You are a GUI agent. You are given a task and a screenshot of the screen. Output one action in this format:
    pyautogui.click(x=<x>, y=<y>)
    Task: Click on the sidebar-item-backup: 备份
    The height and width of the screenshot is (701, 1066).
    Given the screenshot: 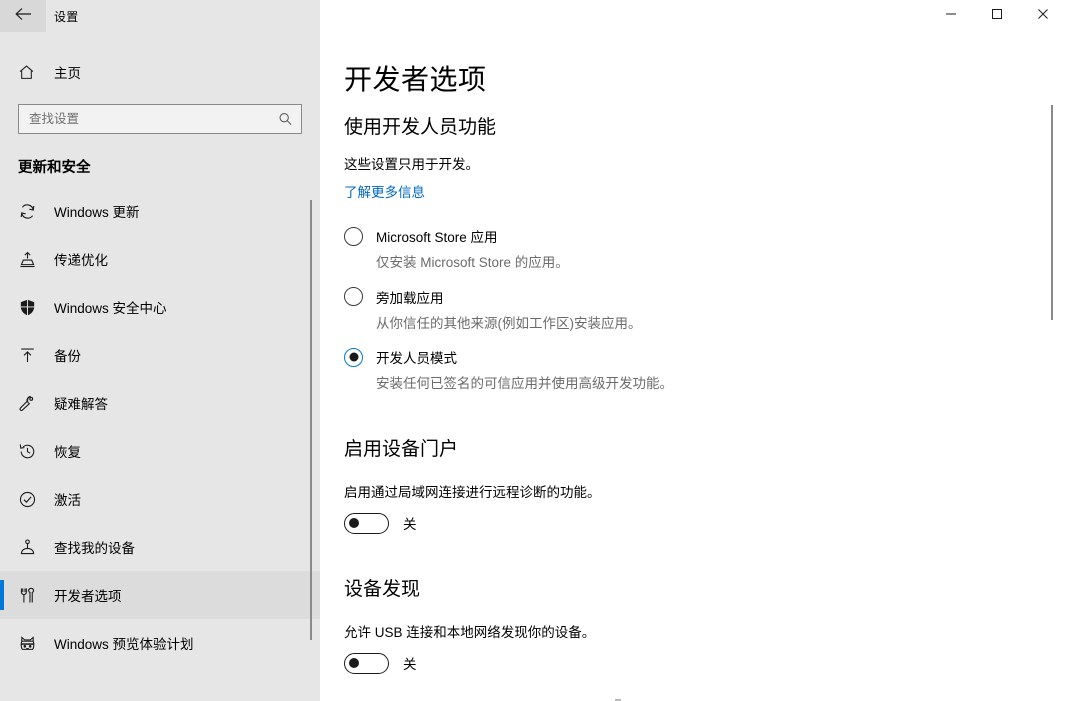 What is the action you would take?
    pyautogui.click(x=160, y=355)
    